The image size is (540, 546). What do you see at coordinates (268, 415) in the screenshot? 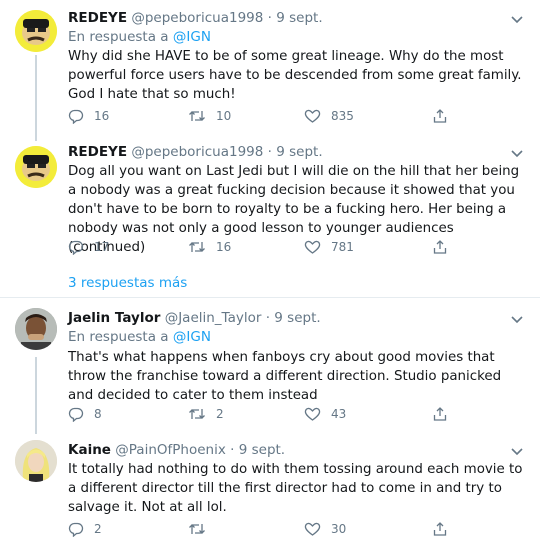
I see `tweet-actions: 8 2 43` at bounding box center [268, 415].